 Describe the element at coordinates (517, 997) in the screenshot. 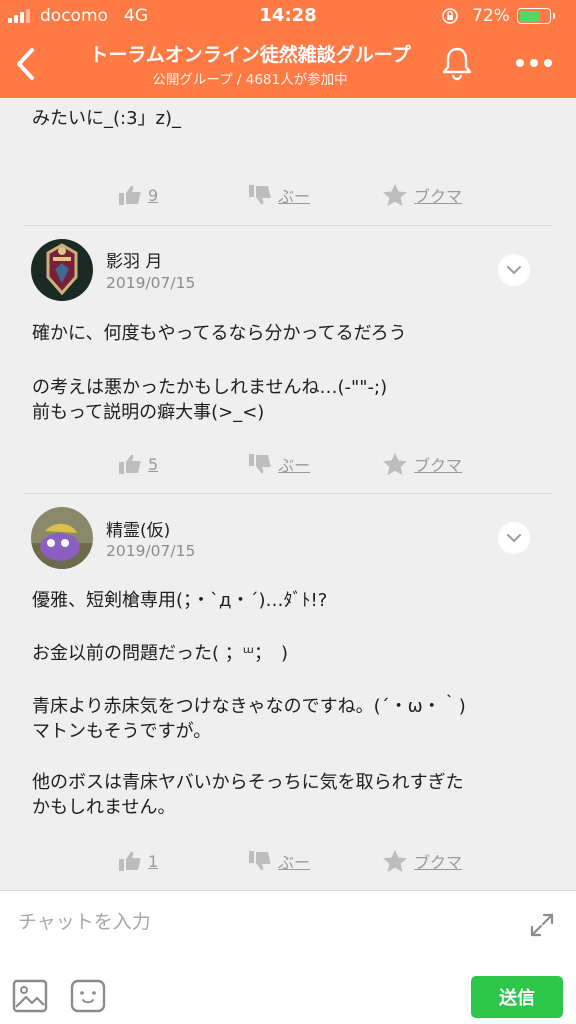

I see `send-button: 送信` at that location.